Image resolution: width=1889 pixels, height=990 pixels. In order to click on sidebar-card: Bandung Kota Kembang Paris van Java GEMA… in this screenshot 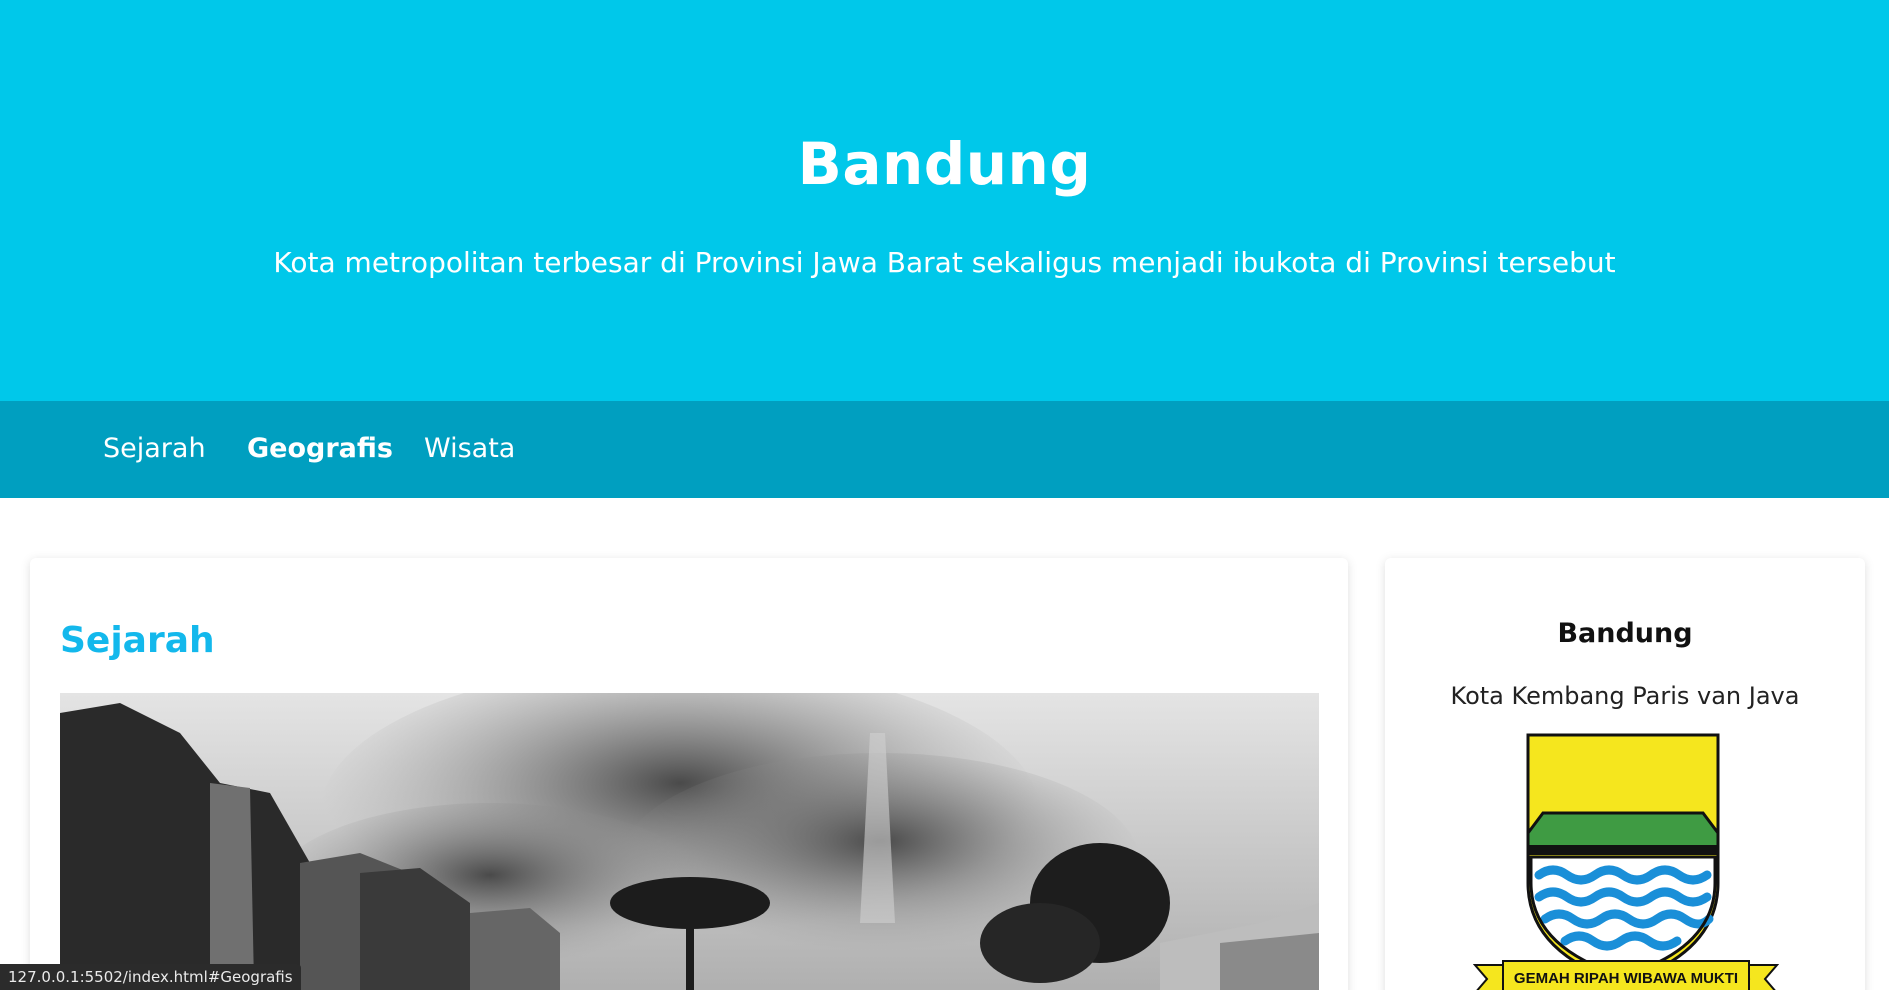, I will do `click(1625, 774)`.